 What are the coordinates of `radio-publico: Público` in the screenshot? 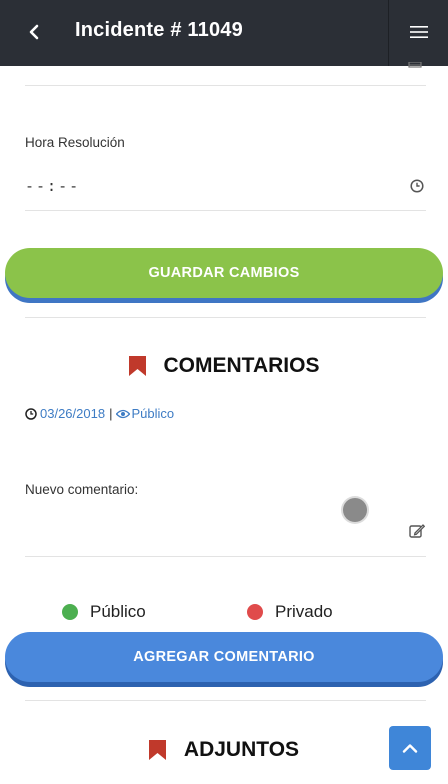 It's located at (104, 612).